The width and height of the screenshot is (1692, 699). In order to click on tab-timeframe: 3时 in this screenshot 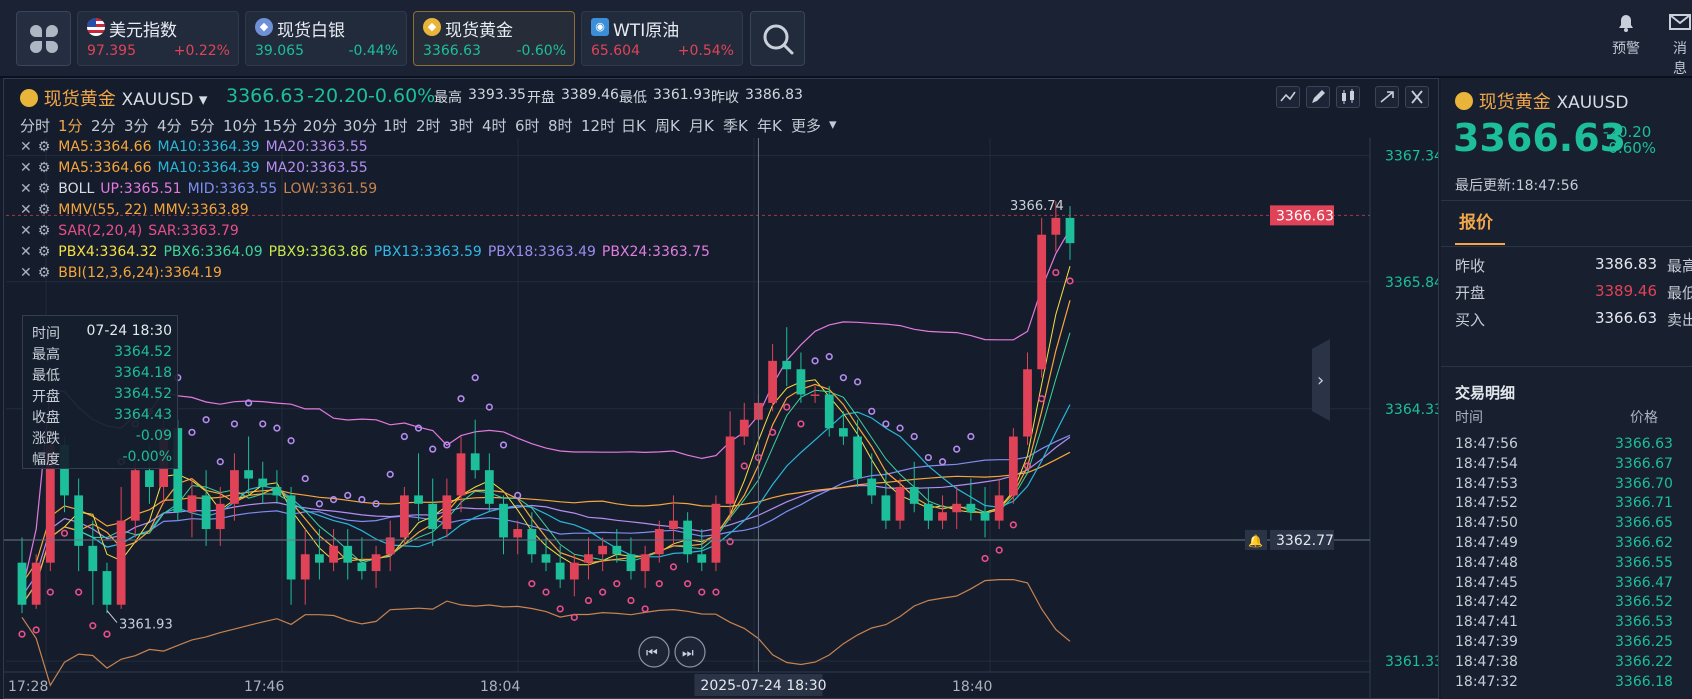, I will do `click(461, 125)`.